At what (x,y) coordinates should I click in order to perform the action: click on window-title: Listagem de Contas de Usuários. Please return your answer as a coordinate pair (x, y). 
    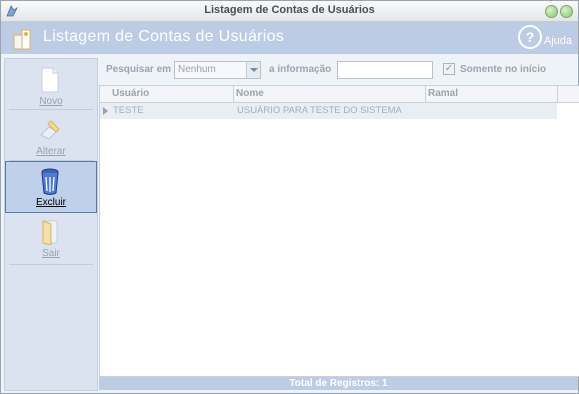
    Looking at the image, I should click on (289, 10).